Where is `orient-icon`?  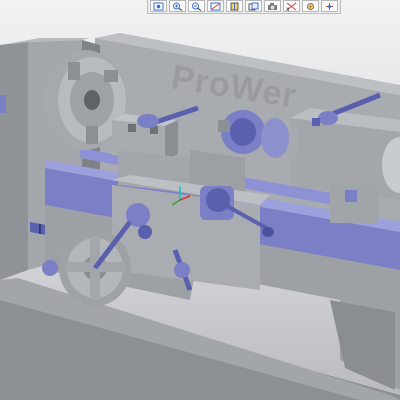
orient-icon is located at coordinates (234, 6).